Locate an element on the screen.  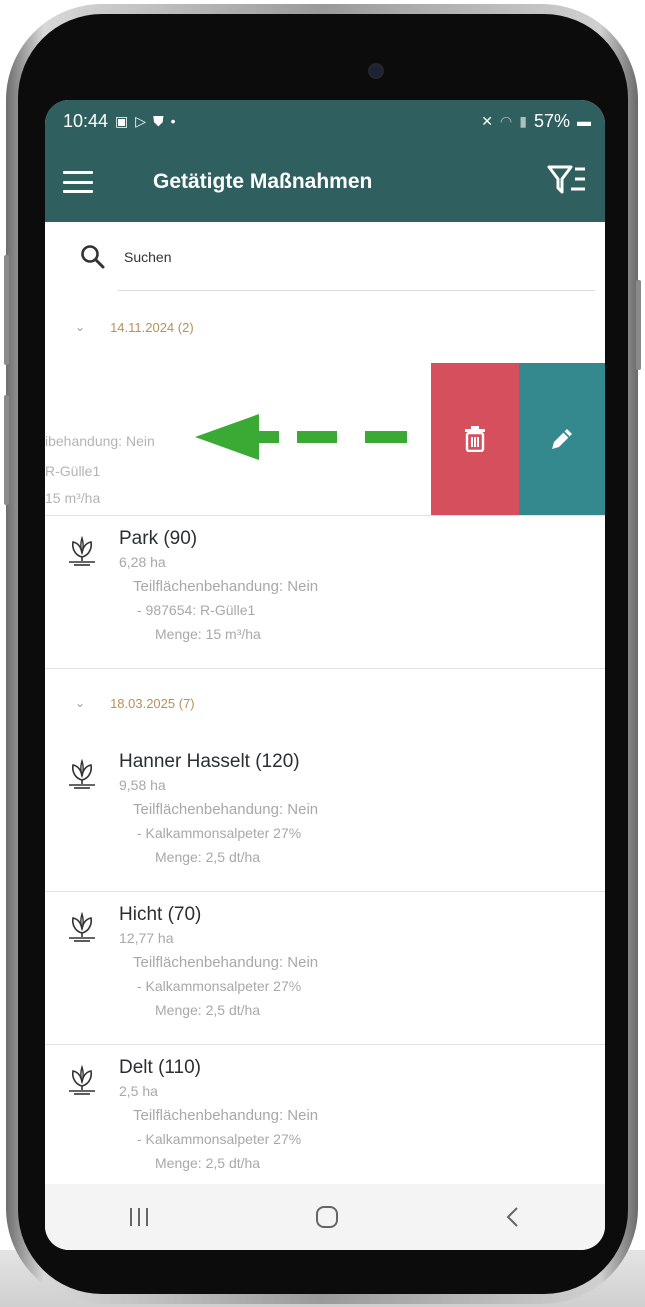
gallery-icon: ▣ is located at coordinates (122, 121).